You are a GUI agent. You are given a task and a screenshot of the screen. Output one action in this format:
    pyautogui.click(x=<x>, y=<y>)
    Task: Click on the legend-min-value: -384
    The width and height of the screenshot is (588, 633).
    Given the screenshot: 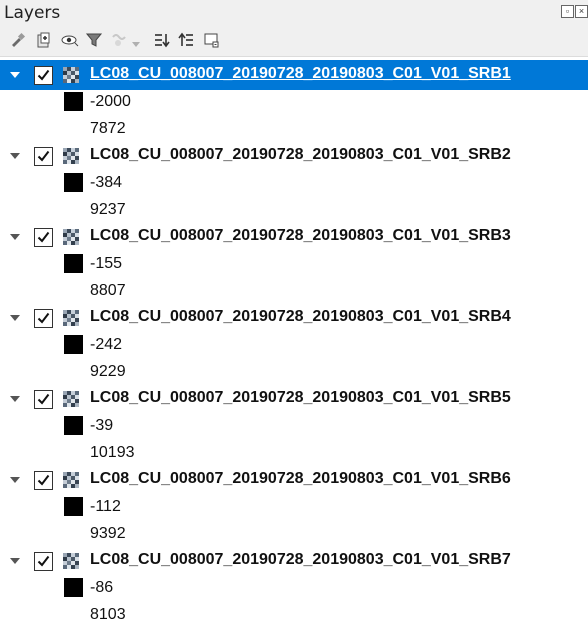 What is the action you would take?
    pyautogui.click(x=106, y=182)
    